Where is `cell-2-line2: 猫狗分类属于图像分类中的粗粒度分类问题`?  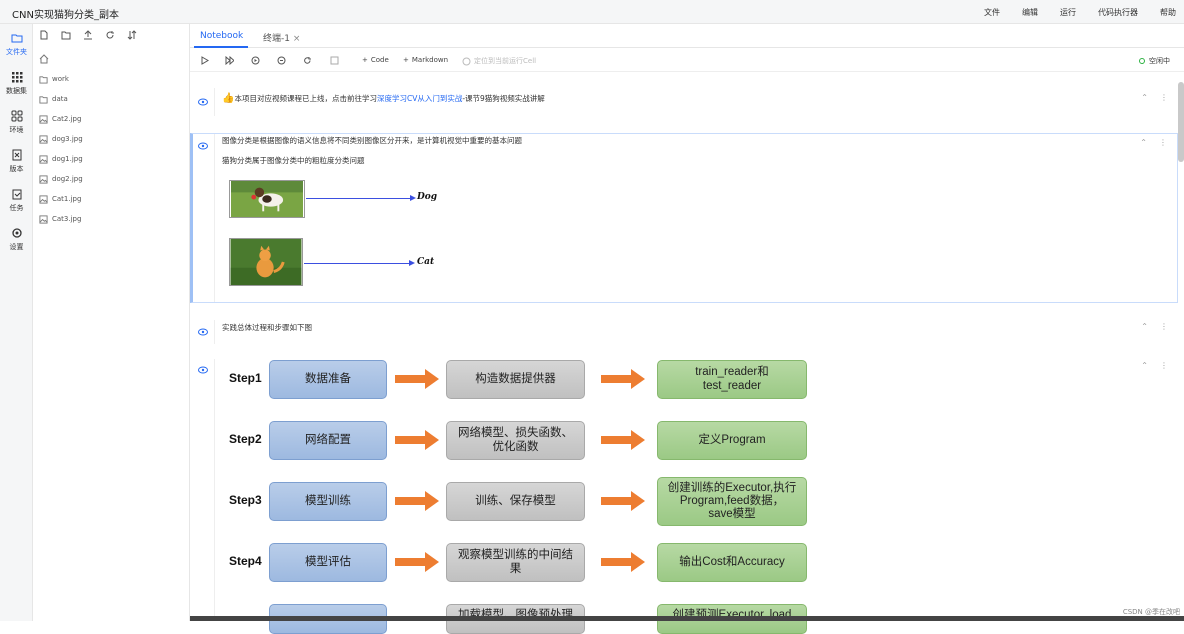
cell-2-line2: 猫狗分类属于图像分类中的粗粒度分类问题 is located at coordinates (293, 160).